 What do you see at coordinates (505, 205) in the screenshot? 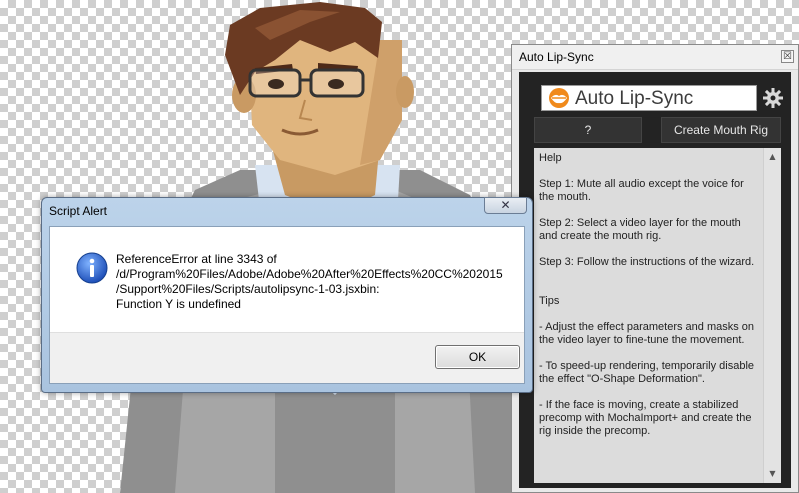
I see `dialog-close-button: ✕` at bounding box center [505, 205].